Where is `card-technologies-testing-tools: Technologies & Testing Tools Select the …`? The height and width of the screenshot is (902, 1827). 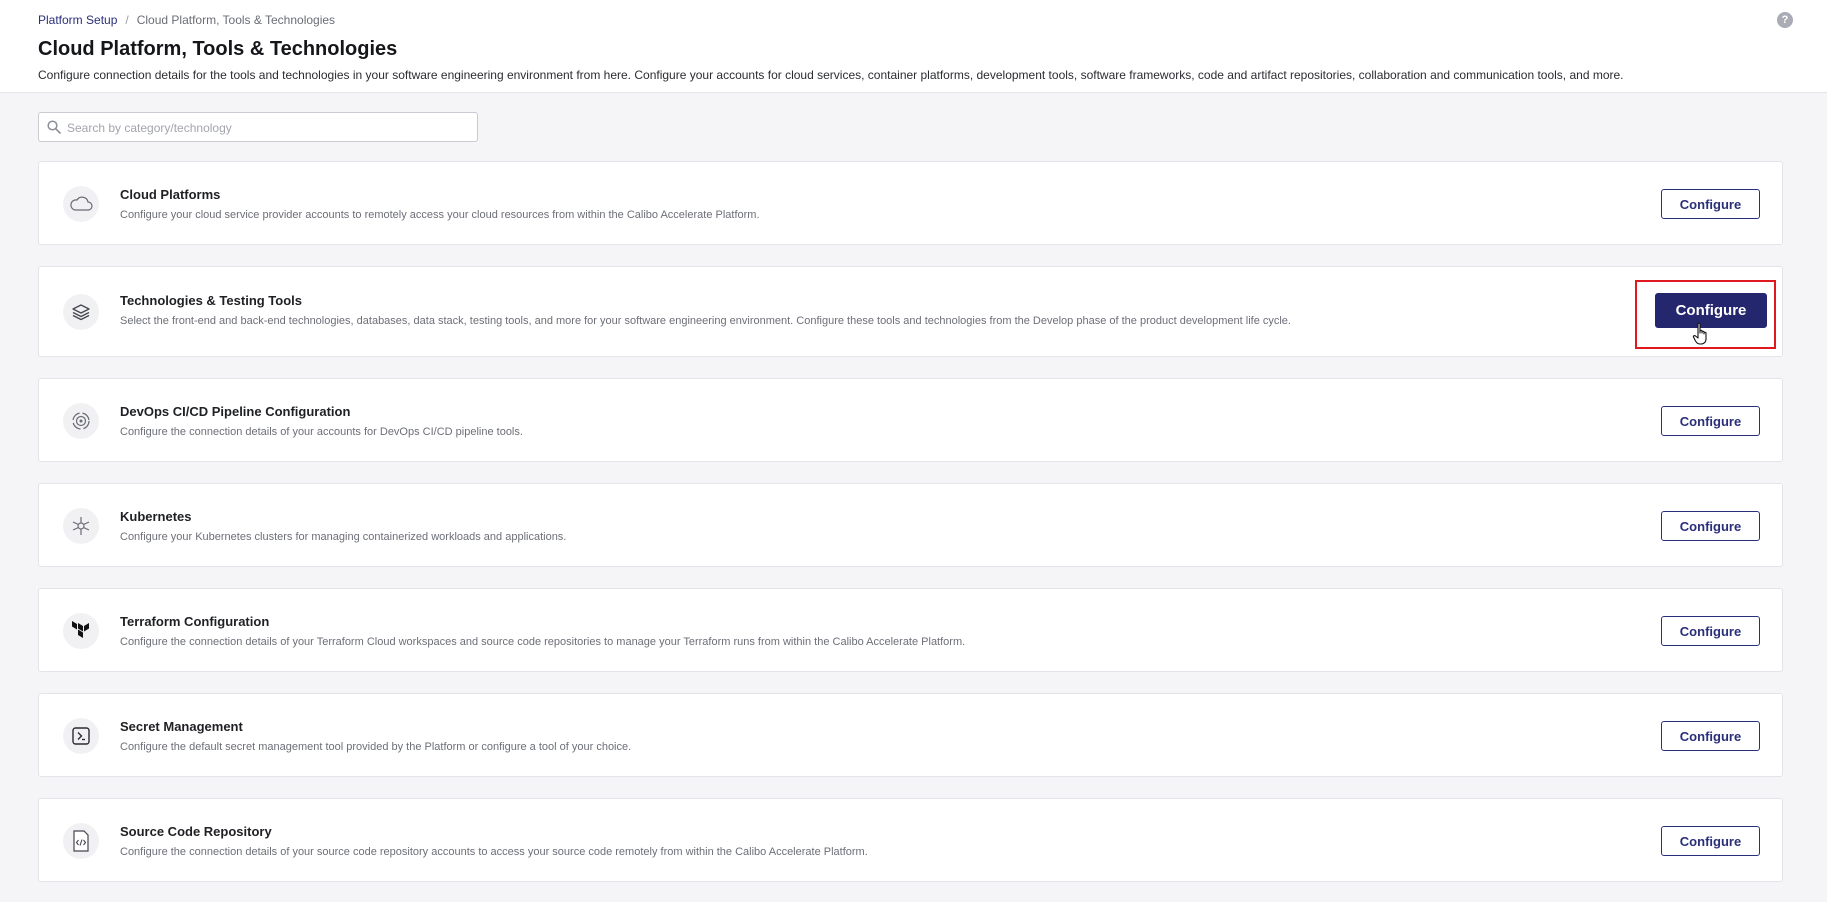
card-technologies-testing-tools: Technologies & Testing Tools Select the … is located at coordinates (910, 311).